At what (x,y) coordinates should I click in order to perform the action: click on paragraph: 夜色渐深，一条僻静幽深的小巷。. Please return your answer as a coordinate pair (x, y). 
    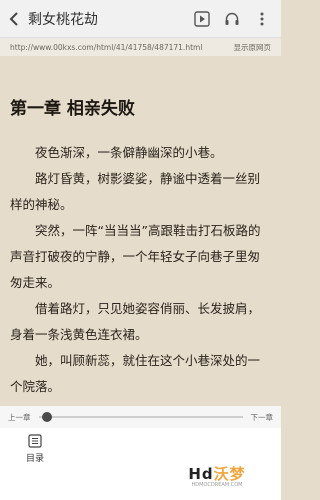
    Looking at the image, I should click on (129, 152).